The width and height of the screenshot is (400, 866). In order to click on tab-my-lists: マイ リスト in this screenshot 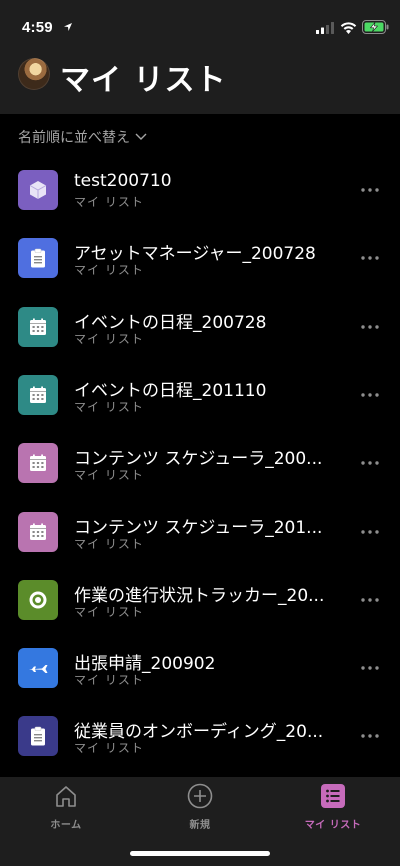, I will do `click(333, 810)`.